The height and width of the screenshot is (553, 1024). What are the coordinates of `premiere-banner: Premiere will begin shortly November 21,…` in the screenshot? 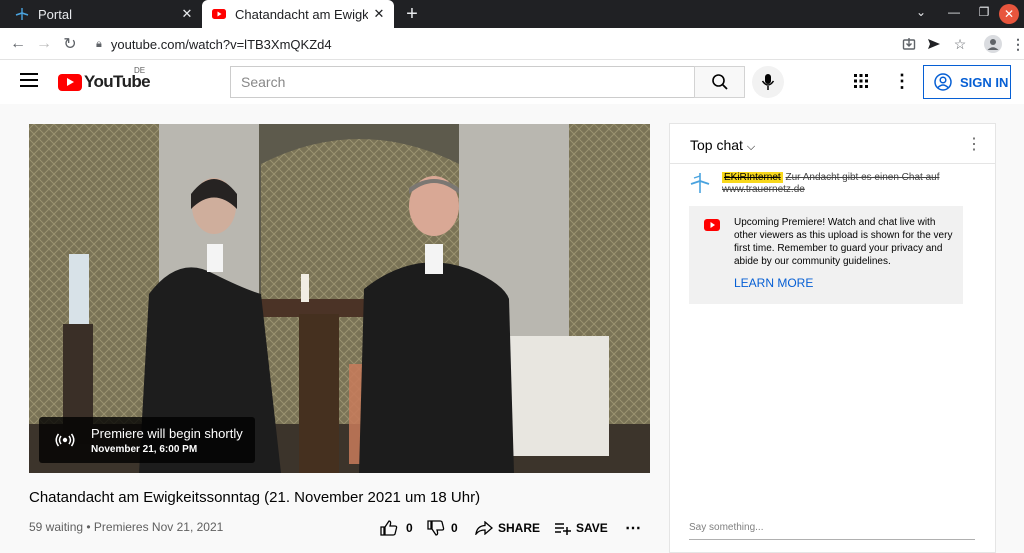 It's located at (147, 440).